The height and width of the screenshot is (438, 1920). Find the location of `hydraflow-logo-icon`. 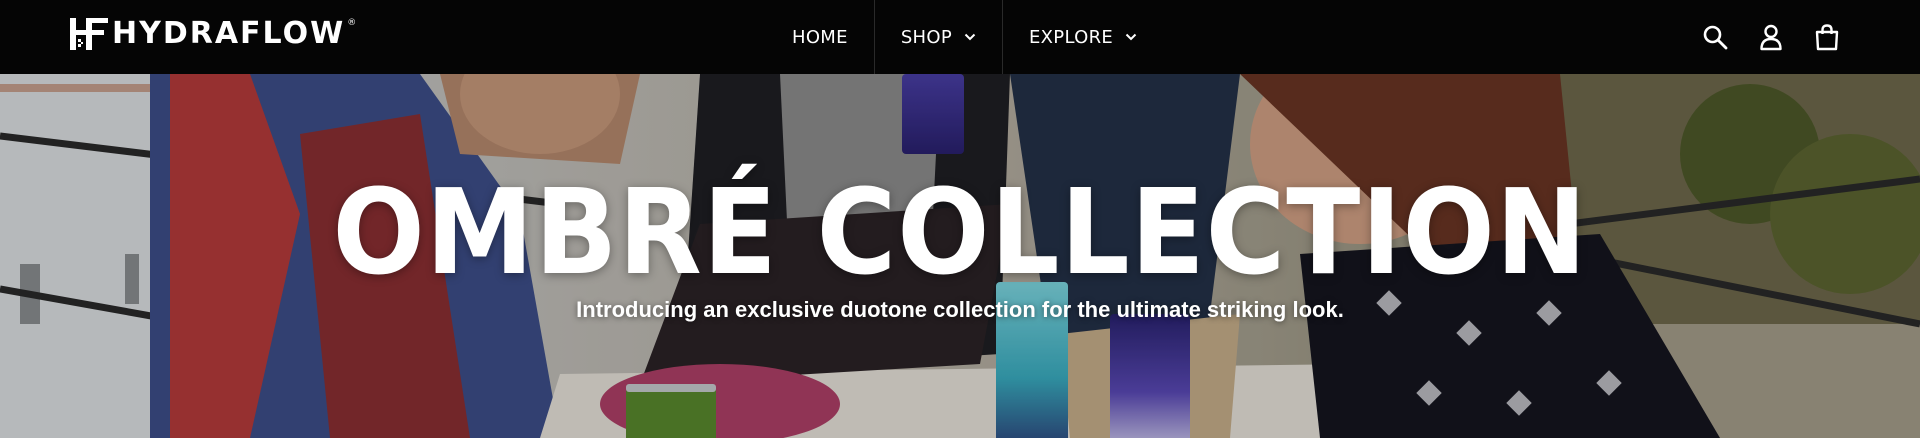

hydraflow-logo-icon is located at coordinates (89, 34).